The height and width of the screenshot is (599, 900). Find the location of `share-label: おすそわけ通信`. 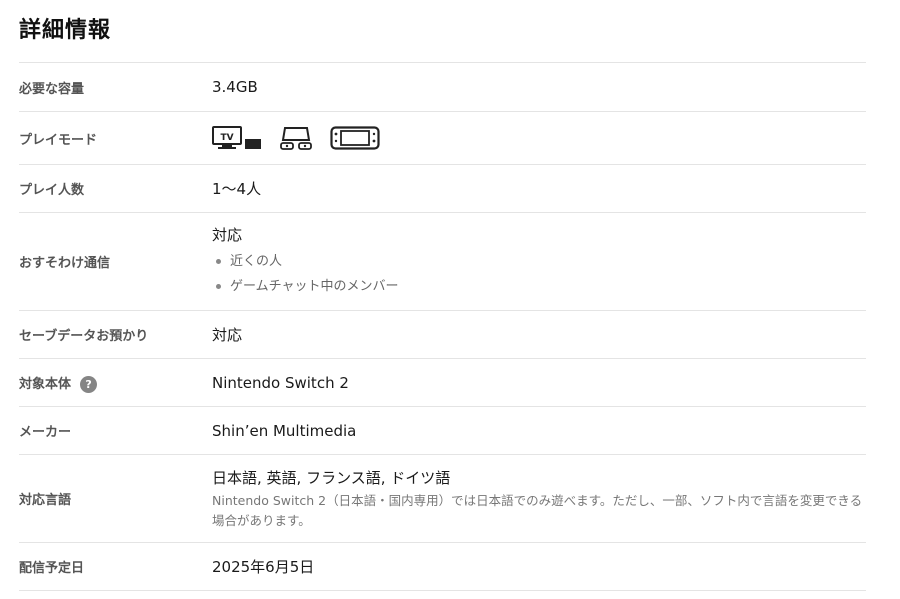

share-label: おすそわけ通信 is located at coordinates (65, 263).